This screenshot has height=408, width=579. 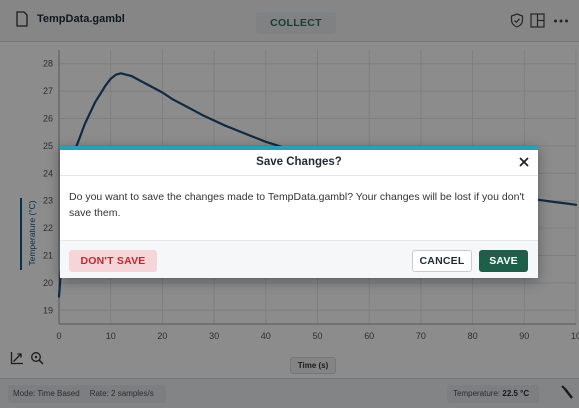 I want to click on dialog-title: Save Changes?, so click(x=299, y=162).